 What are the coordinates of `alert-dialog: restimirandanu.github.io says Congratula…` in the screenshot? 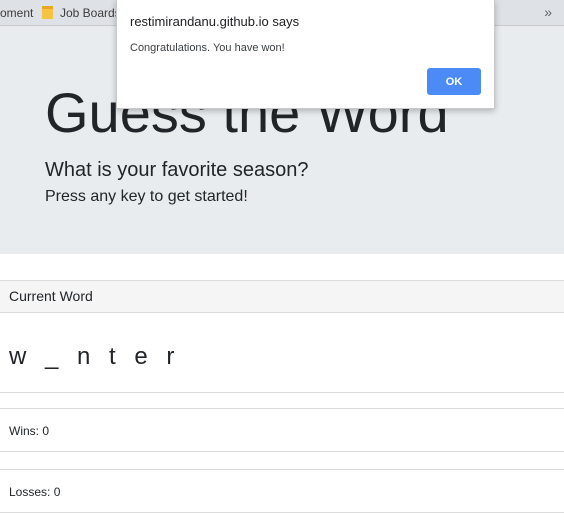 It's located at (305, 54).